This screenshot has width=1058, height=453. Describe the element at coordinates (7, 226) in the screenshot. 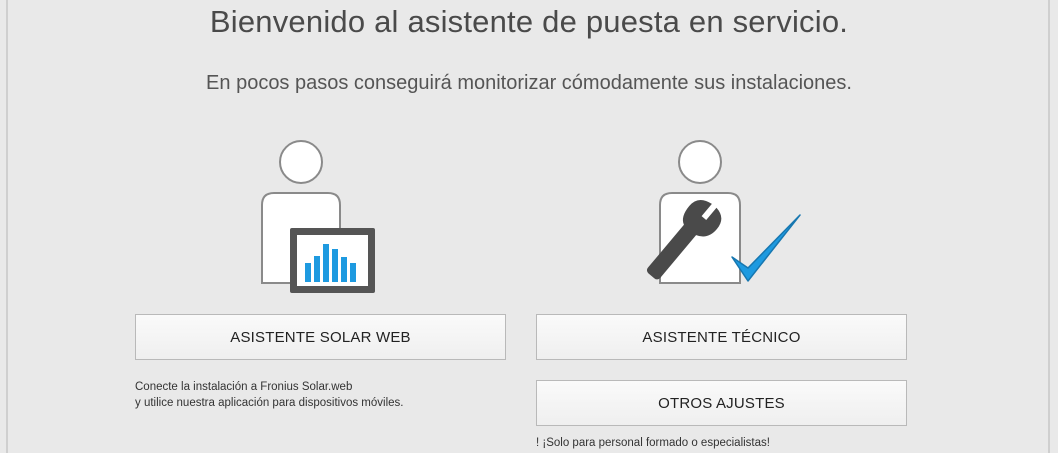

I see `left-border` at that location.